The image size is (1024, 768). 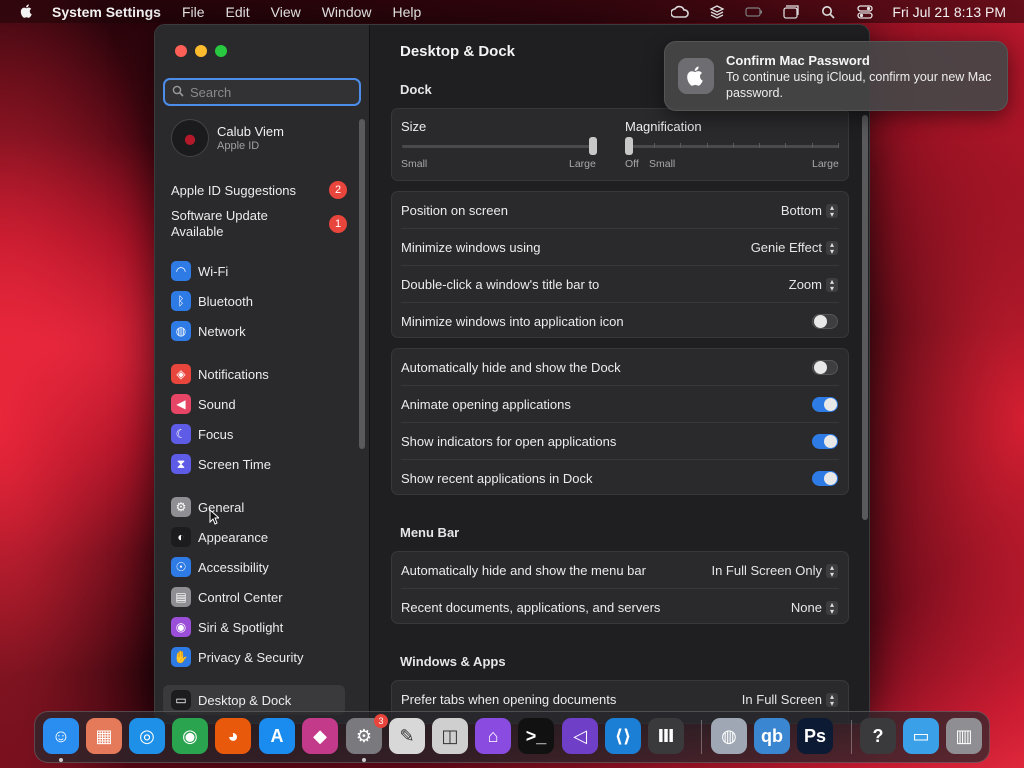 I want to click on mouse-cursor-icon, so click(x=214, y=517).